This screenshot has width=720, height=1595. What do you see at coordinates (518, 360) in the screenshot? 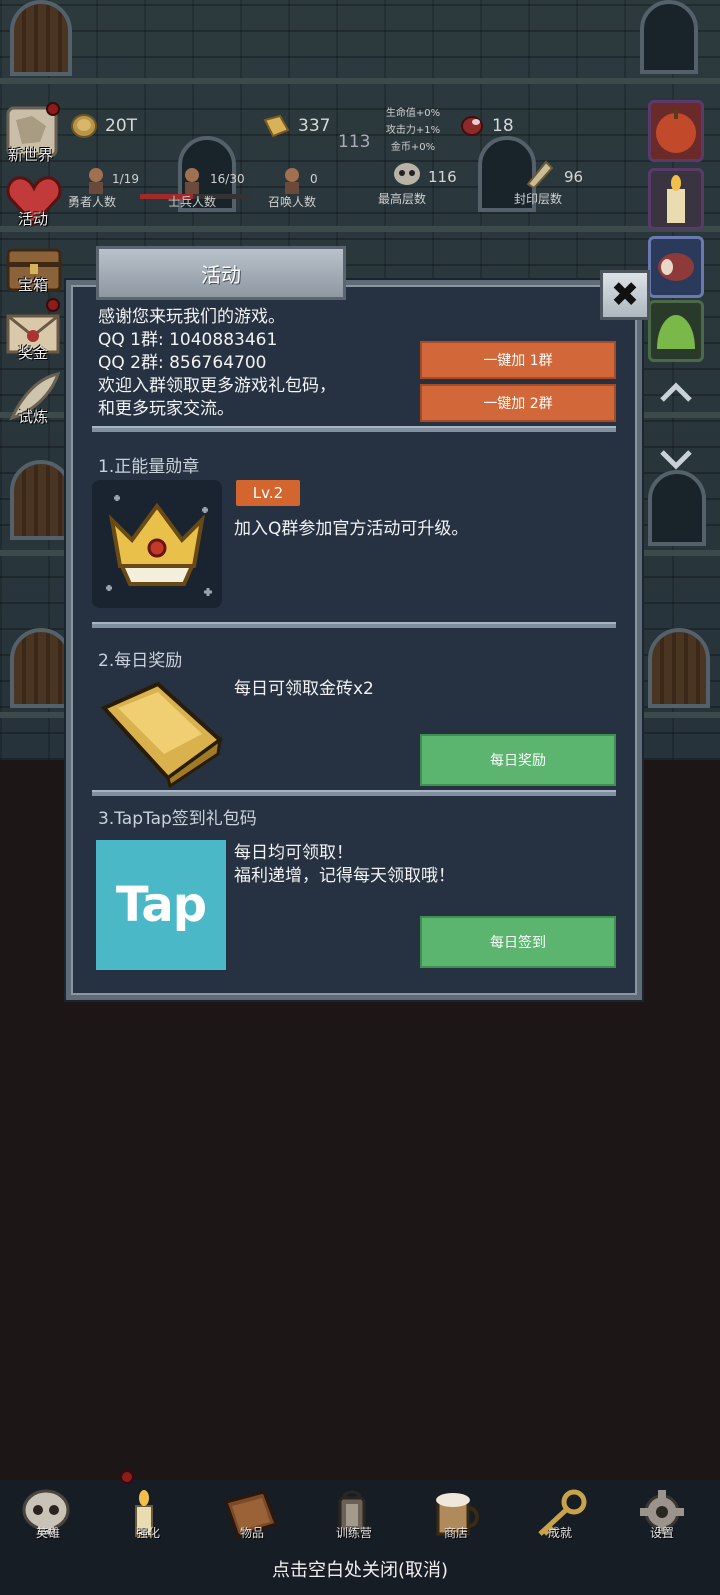
I see `join-group-1-button: 一键加 1群` at bounding box center [518, 360].